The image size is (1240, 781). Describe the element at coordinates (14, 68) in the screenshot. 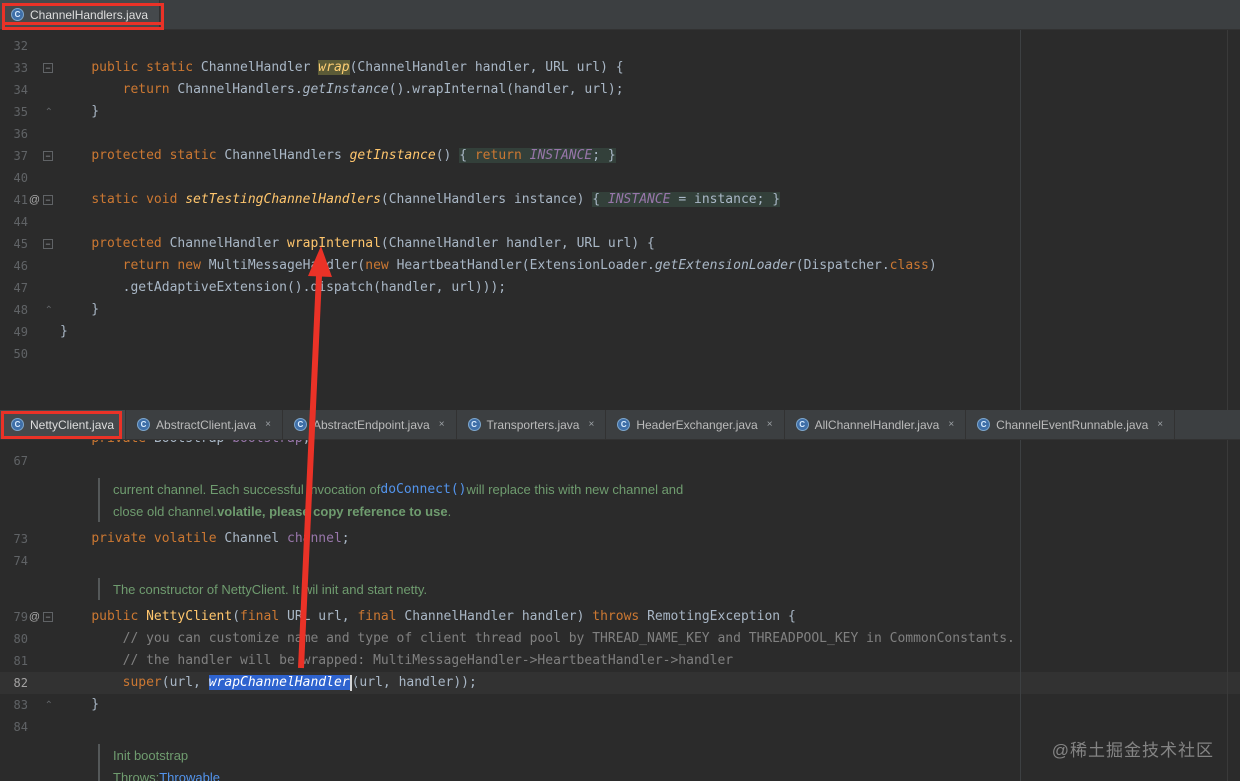

I see `line-number: 33` at that location.